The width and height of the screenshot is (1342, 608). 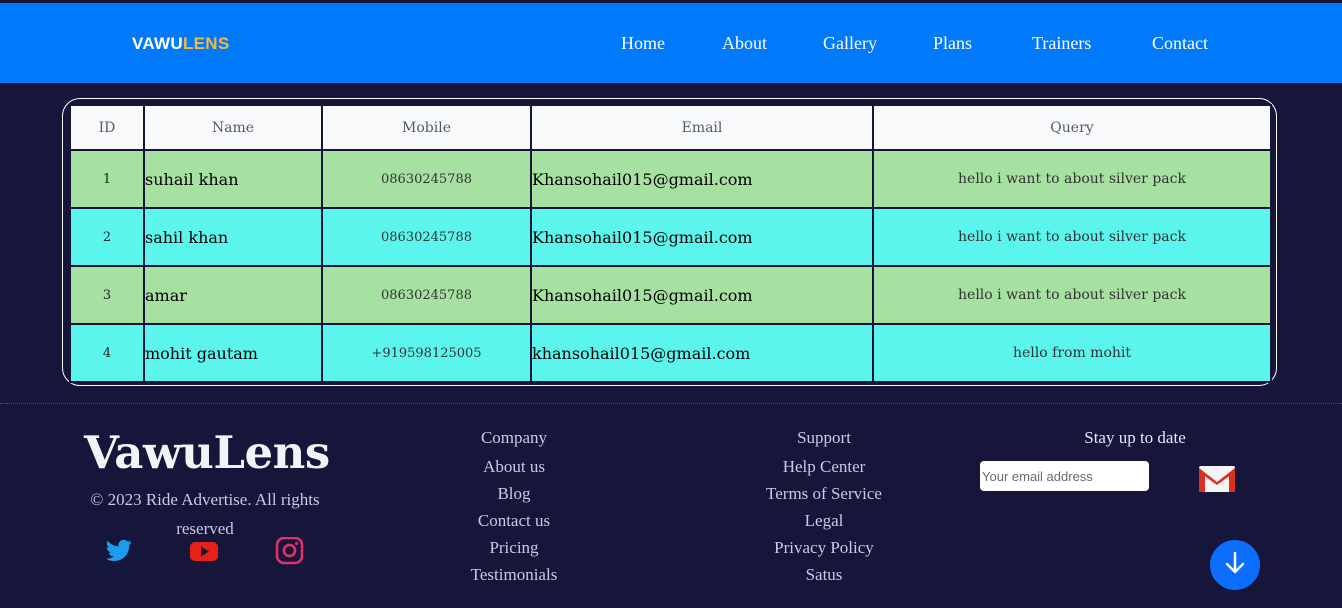 What do you see at coordinates (1217, 479) in the screenshot?
I see `gmail-icon` at bounding box center [1217, 479].